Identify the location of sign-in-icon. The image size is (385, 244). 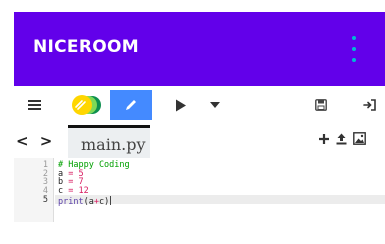
(369, 105).